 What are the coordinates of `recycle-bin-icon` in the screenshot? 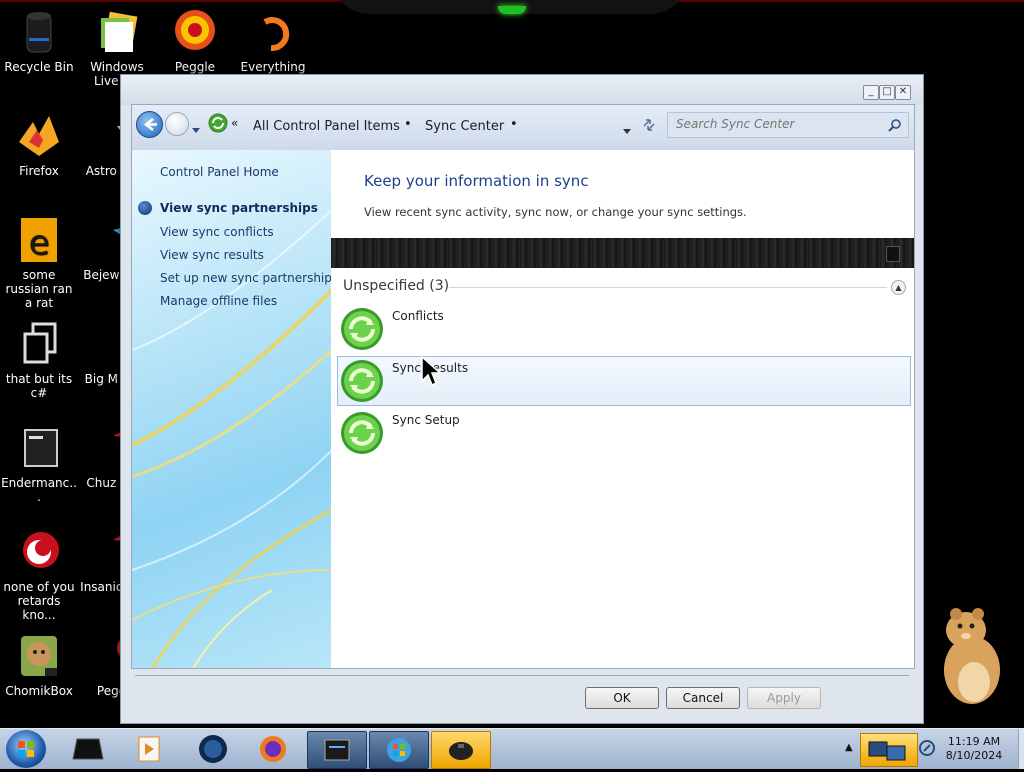 It's located at (39, 32).